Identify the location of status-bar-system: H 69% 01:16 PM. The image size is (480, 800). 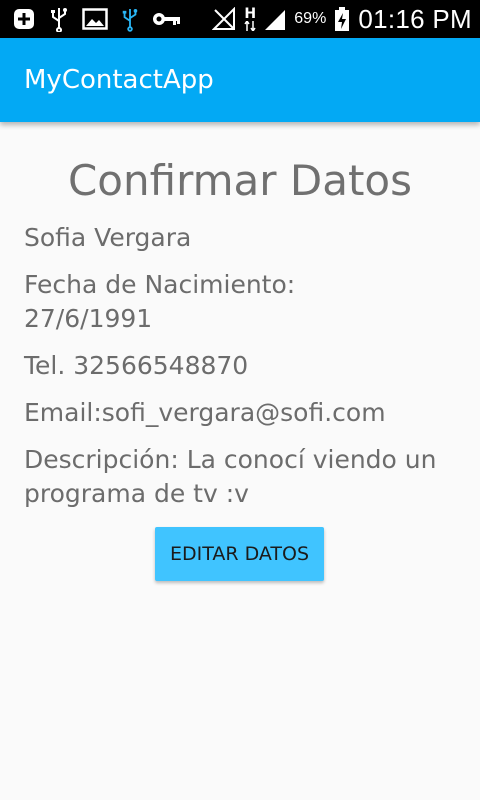
(342, 19).